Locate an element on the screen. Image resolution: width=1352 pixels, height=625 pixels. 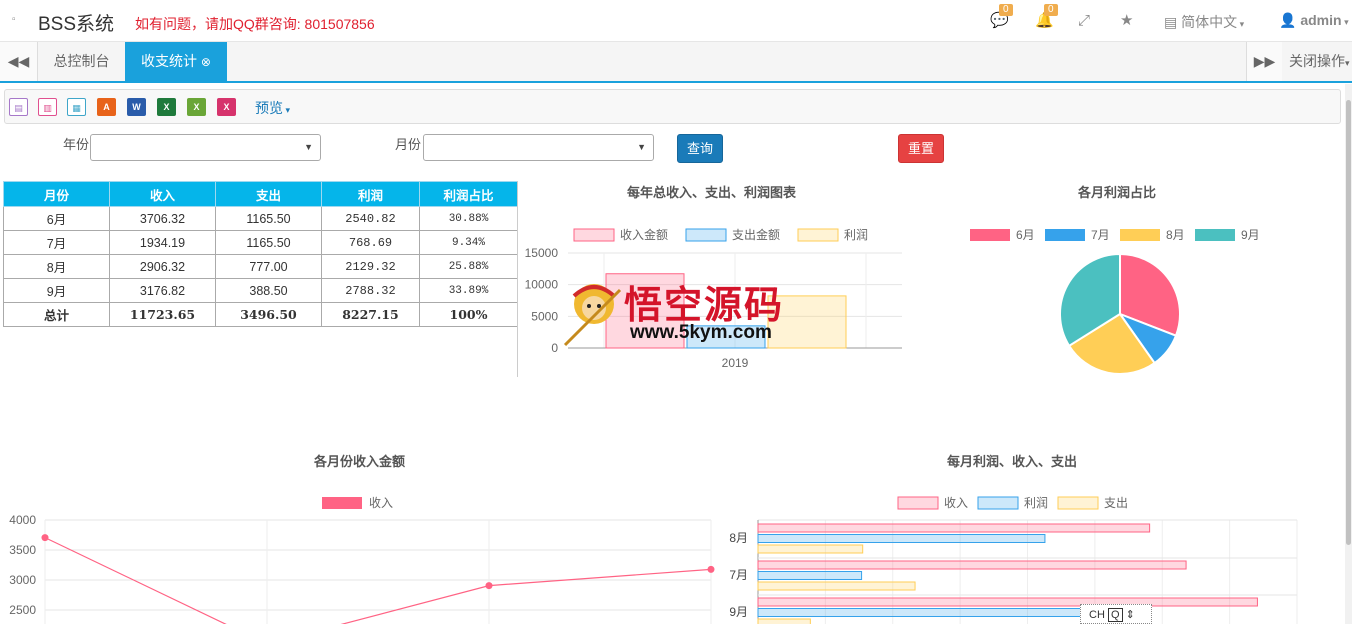
cell-total-share: 100% is located at coordinates (468, 314).